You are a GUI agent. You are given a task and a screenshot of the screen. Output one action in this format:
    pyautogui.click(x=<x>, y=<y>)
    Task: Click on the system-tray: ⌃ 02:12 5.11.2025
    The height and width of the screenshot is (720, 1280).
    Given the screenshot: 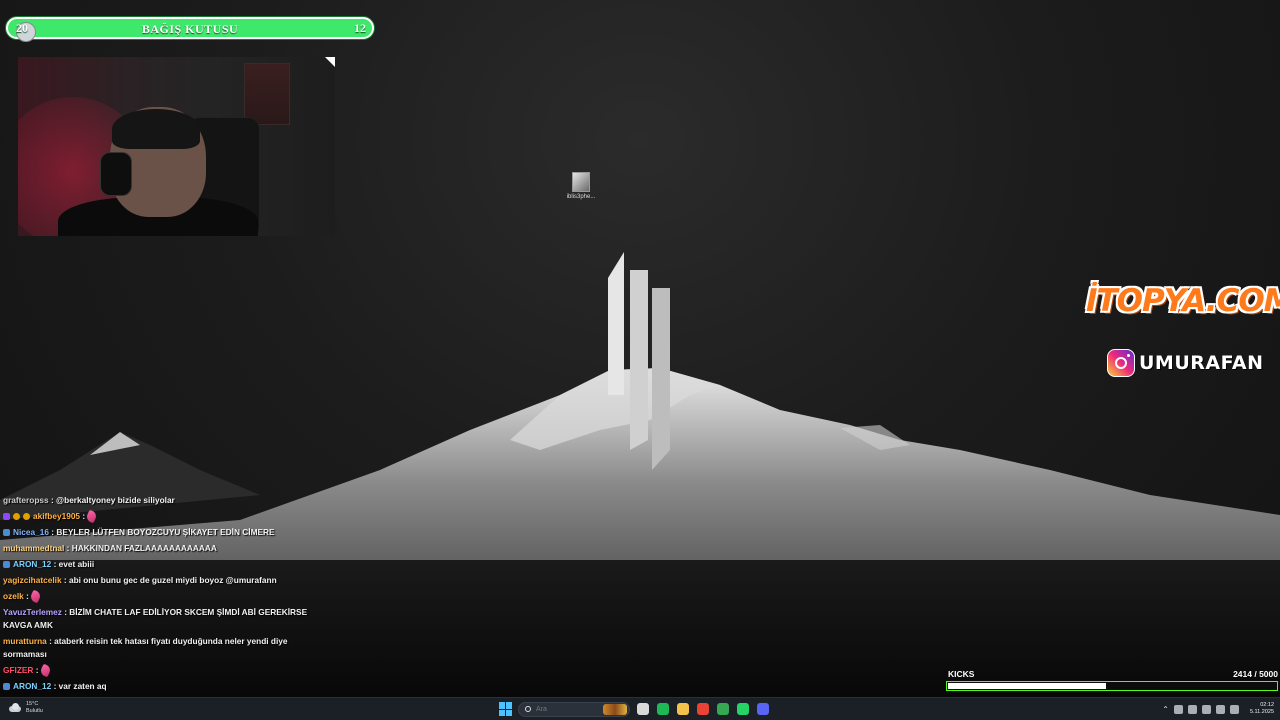 What is the action you would take?
    pyautogui.click(x=1218, y=709)
    